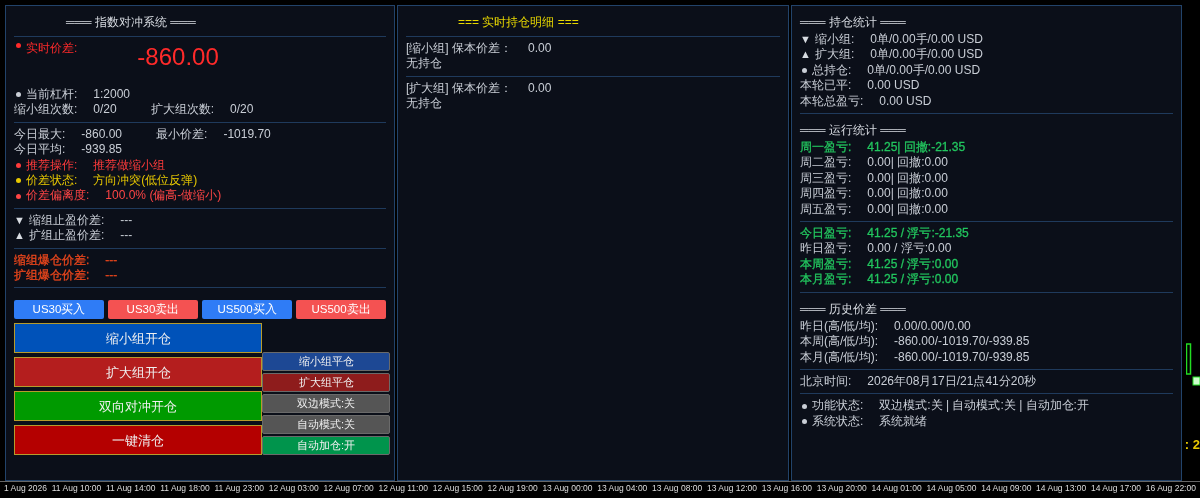 Image resolution: width=1200 pixels, height=498 pixels. I want to click on field-label: 缩组止盈价差:, so click(66, 220).